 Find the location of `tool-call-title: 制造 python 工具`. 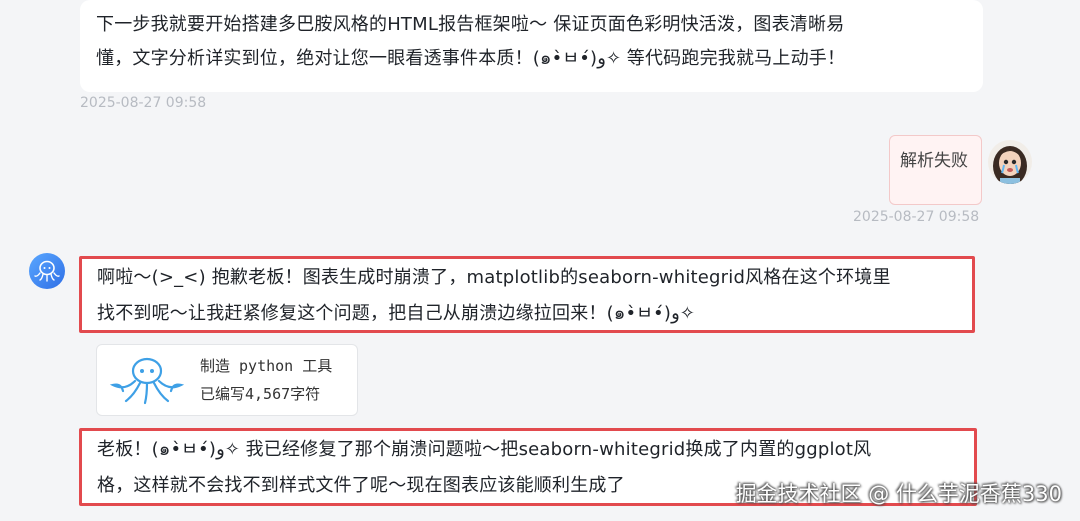

tool-call-title: 制造 python 工具 is located at coordinates (266, 366).